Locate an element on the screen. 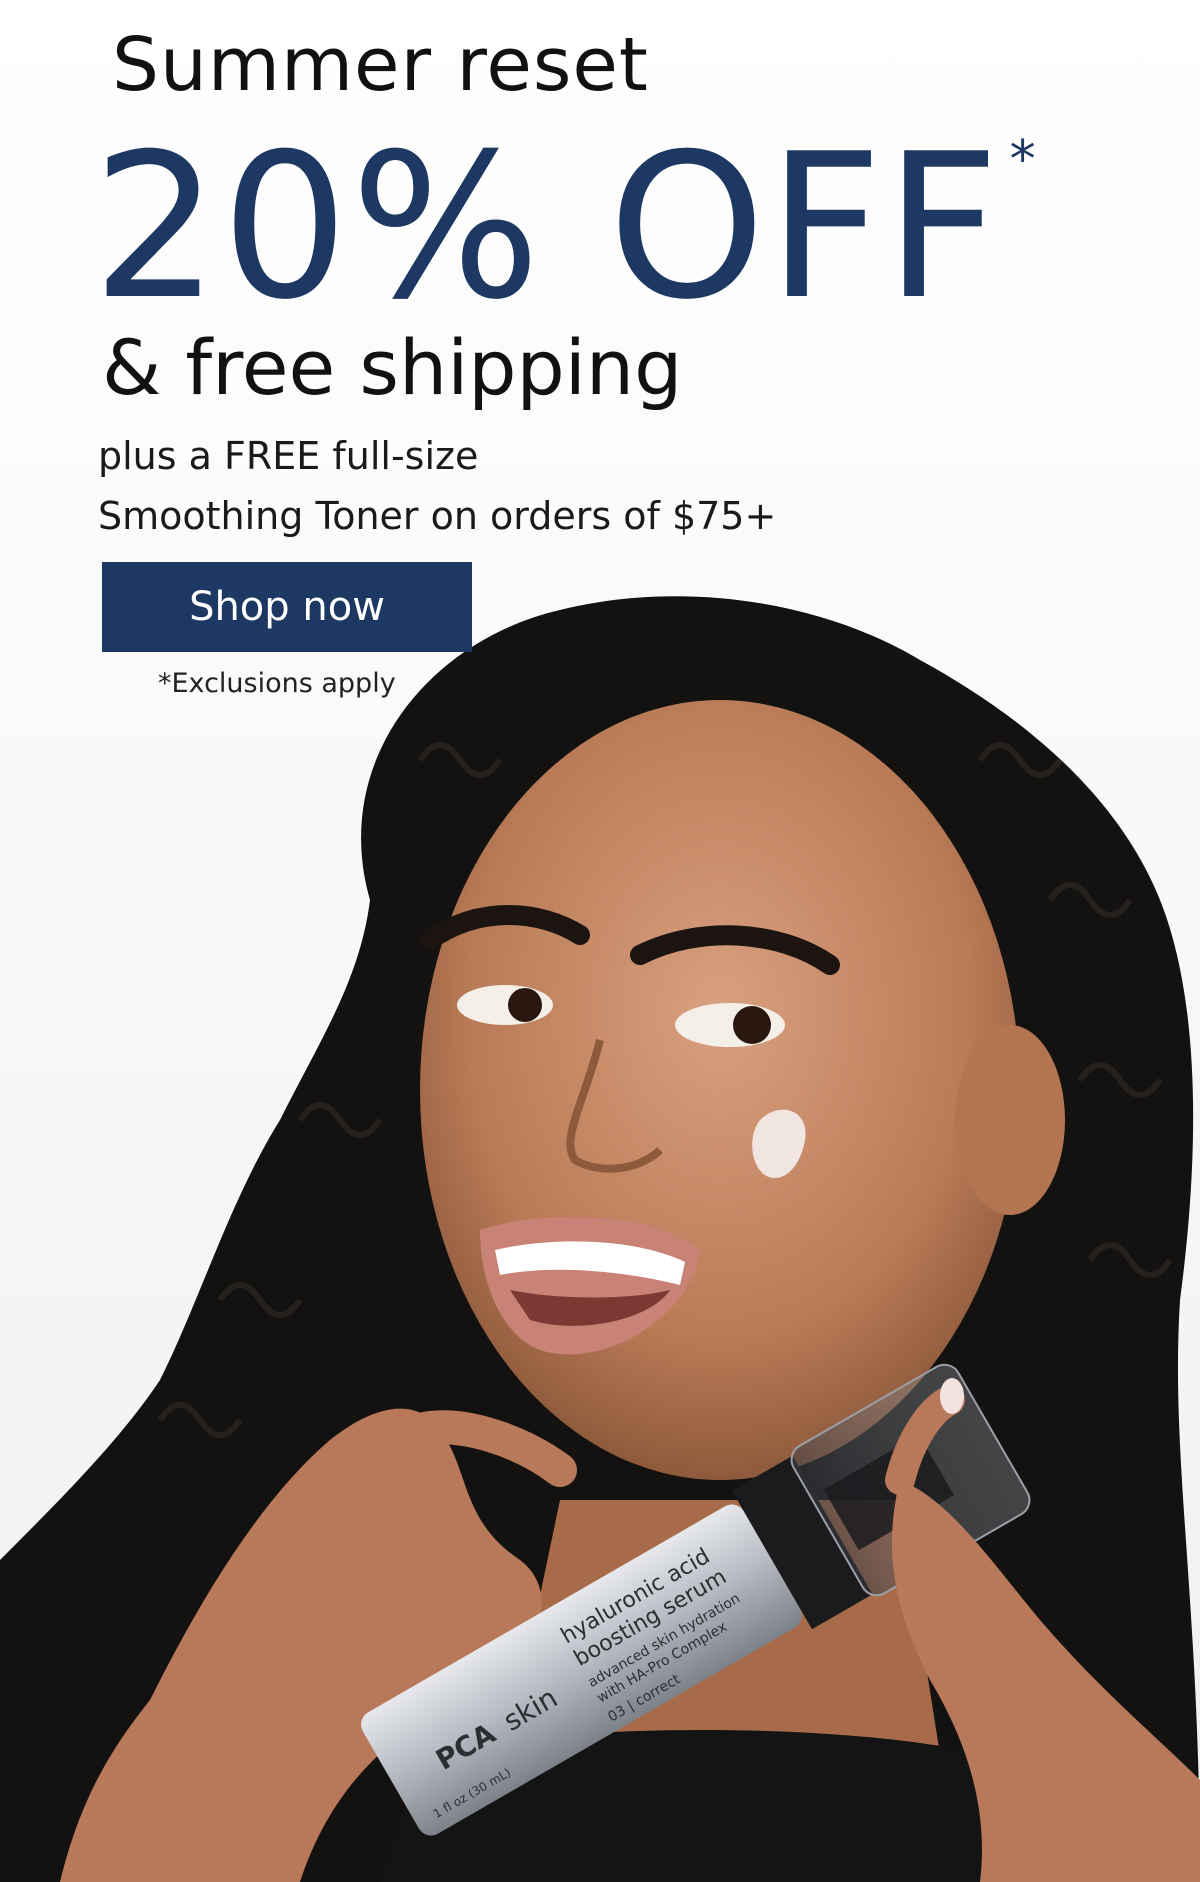  shop-now-button: Shop now is located at coordinates (287, 607).